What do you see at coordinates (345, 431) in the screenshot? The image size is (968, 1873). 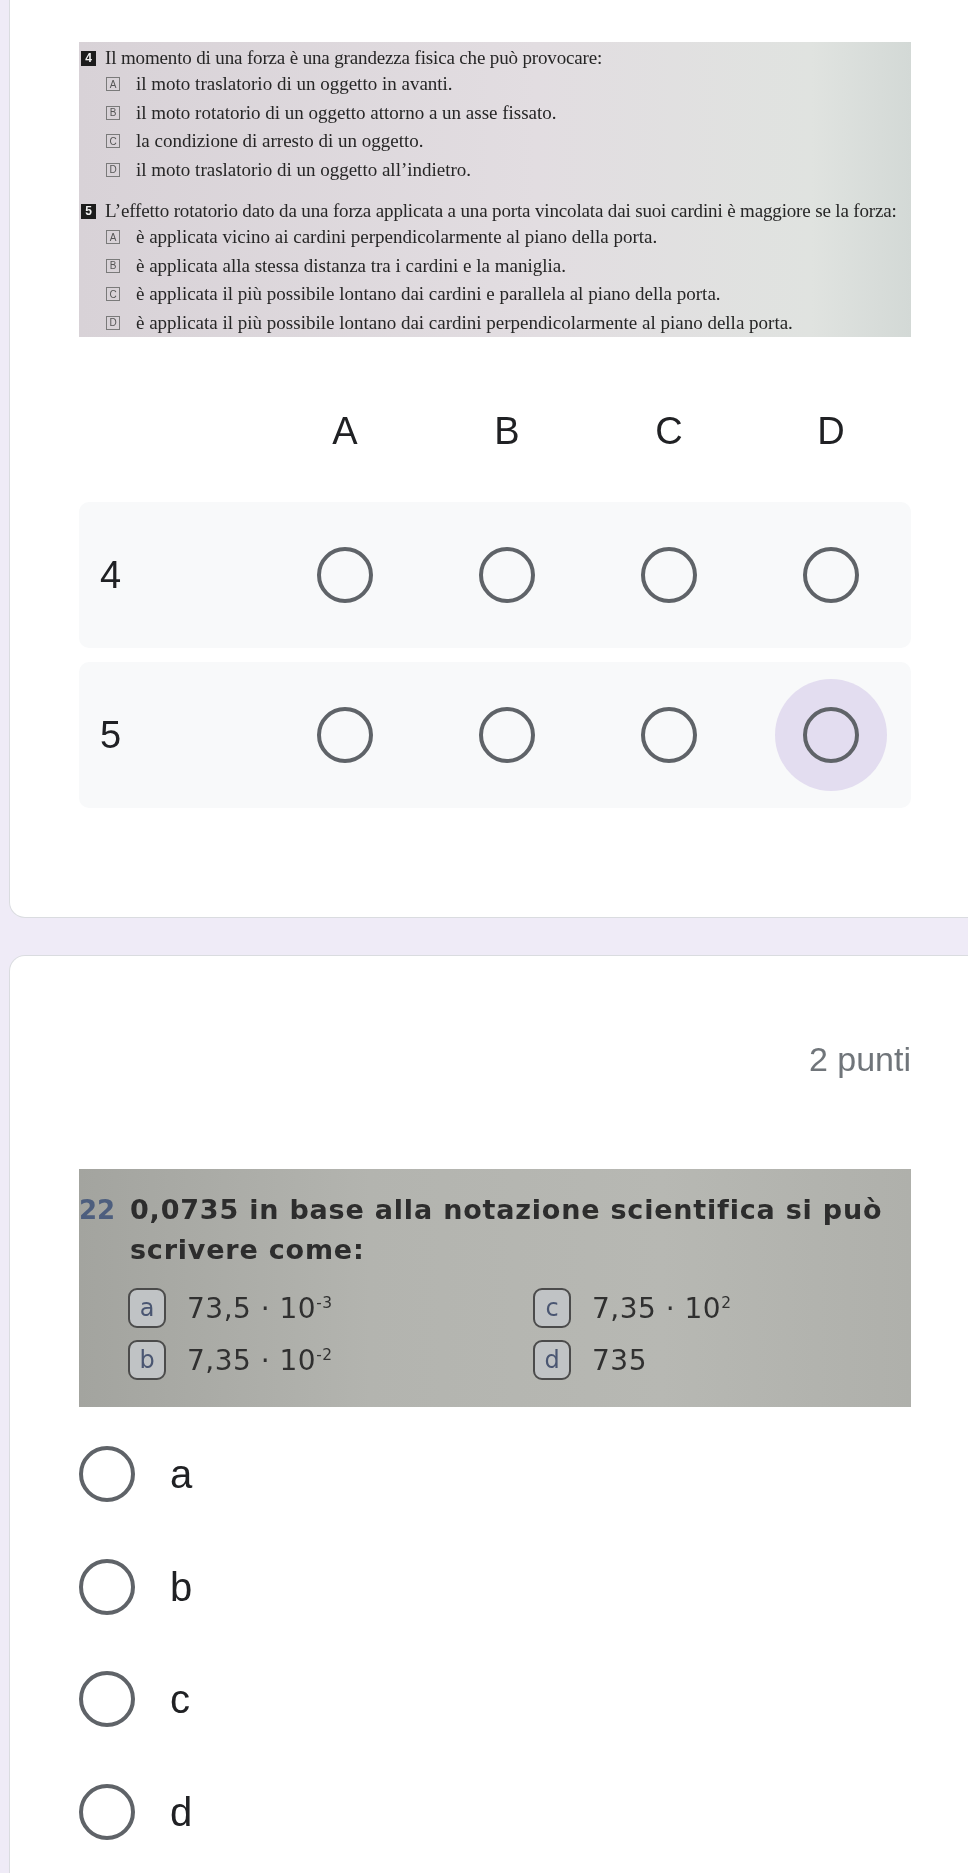 I see `column-header: A` at bounding box center [345, 431].